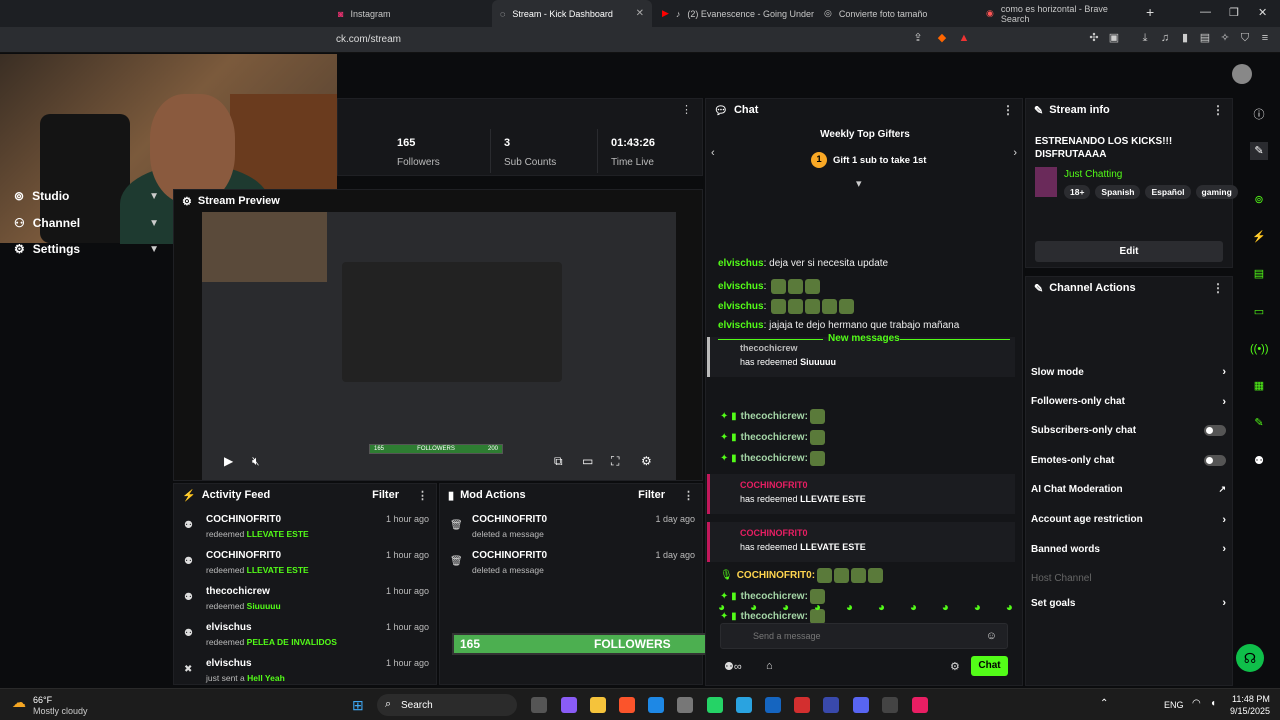 The width and height of the screenshot is (1280, 720). I want to click on category-link: Just Chatting, so click(1093, 174).